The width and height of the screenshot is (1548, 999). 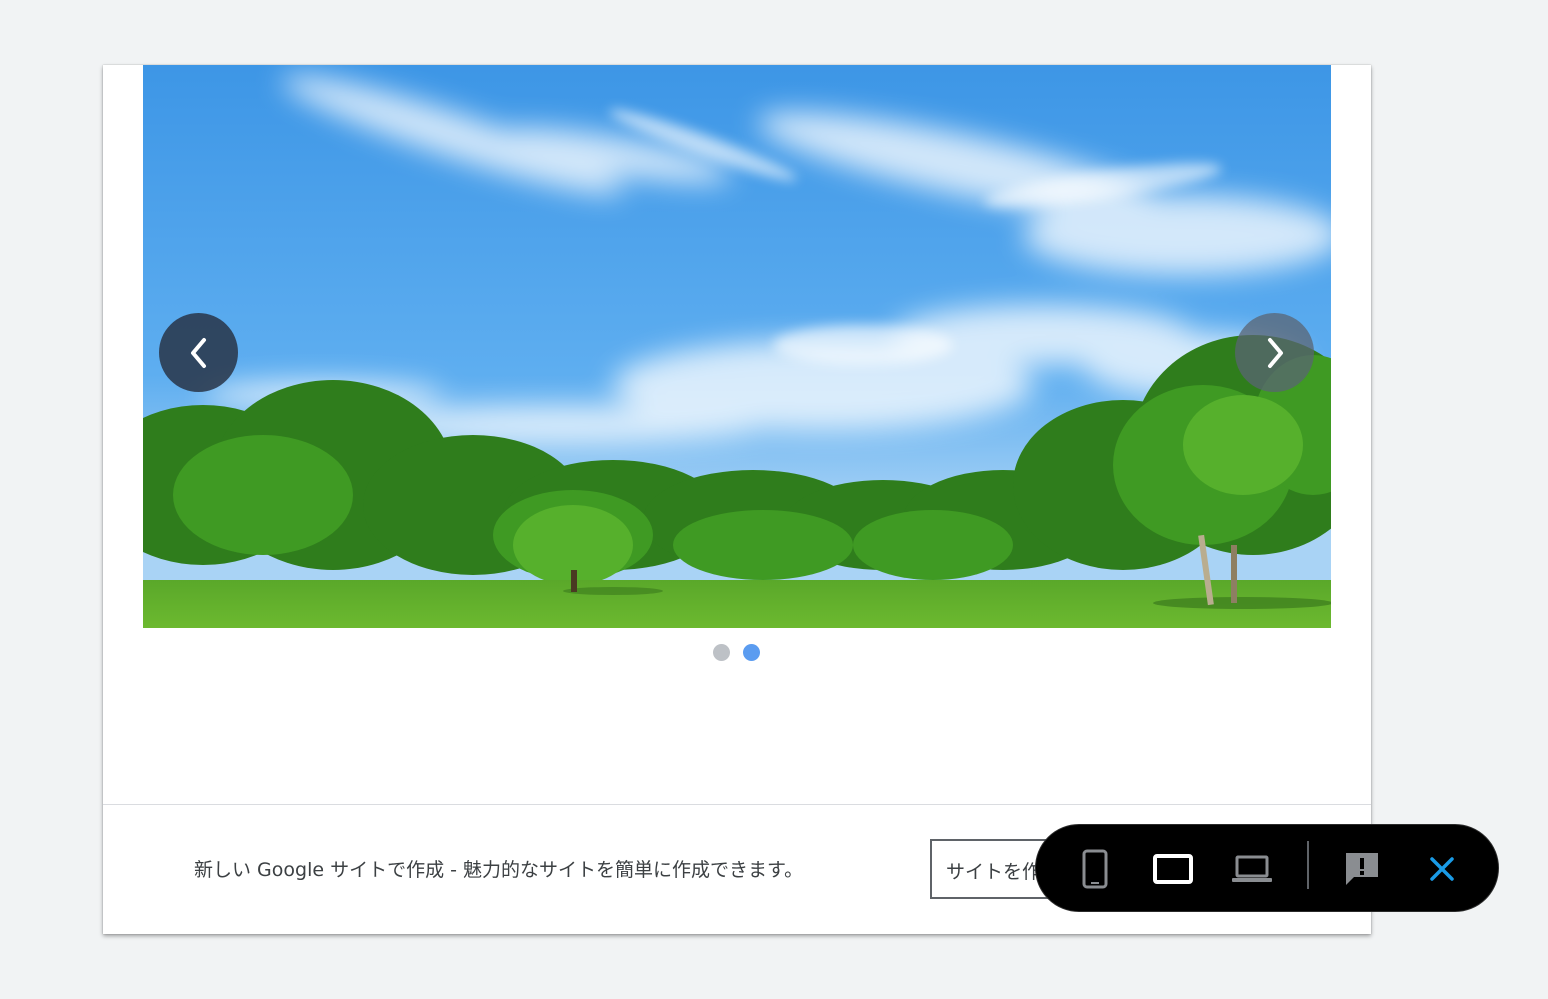 I want to click on feedback-icon, so click(x=1362, y=869).